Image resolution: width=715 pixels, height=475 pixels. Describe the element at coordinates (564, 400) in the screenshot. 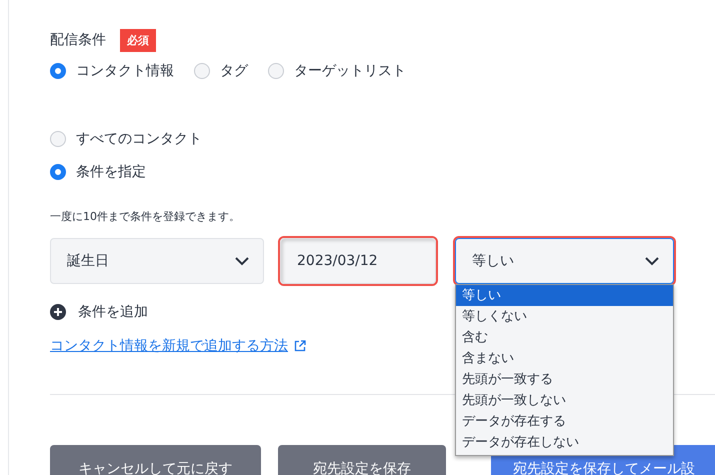

I see `dropdown-option: 先頭が一致しない` at that location.